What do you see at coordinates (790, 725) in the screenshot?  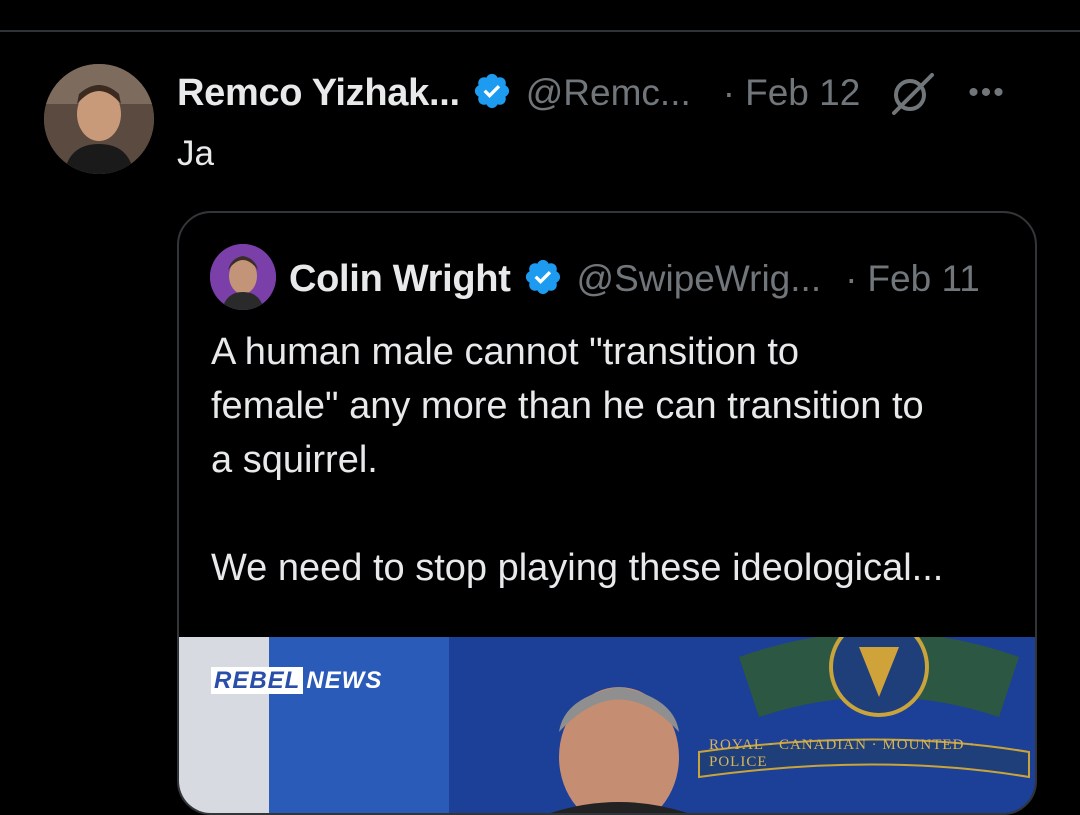 I see `media-scene` at bounding box center [790, 725].